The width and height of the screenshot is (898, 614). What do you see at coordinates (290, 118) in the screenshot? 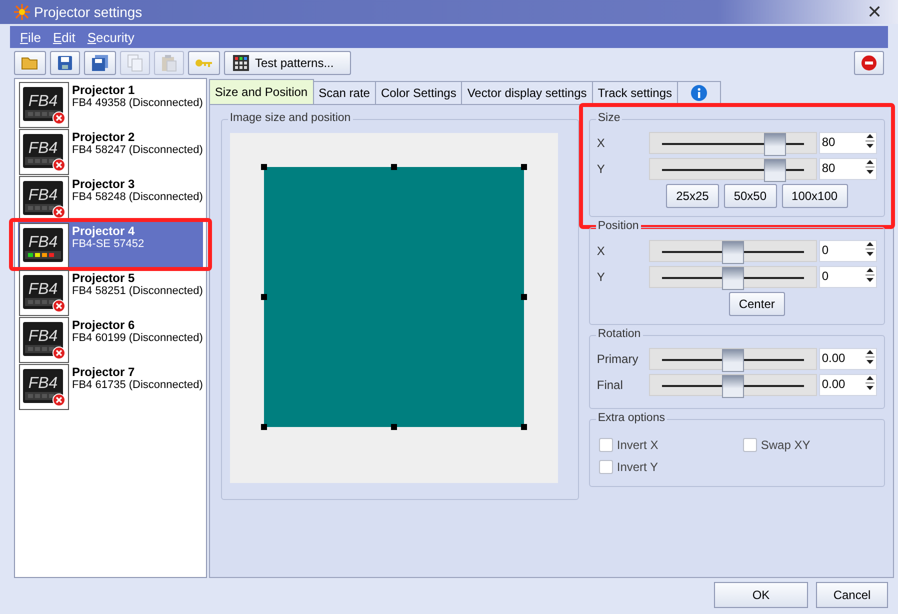
I see `group-title: Image size and position` at bounding box center [290, 118].